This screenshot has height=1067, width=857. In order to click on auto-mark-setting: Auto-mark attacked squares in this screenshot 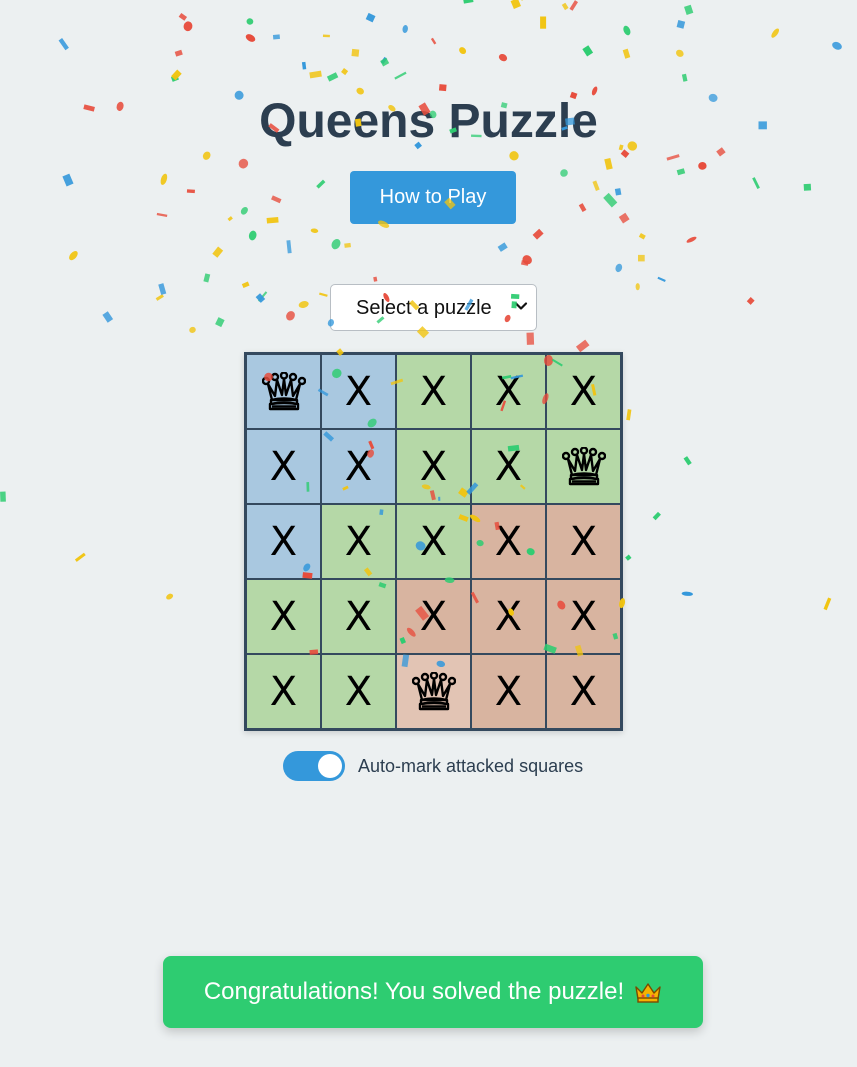, I will do `click(433, 766)`.